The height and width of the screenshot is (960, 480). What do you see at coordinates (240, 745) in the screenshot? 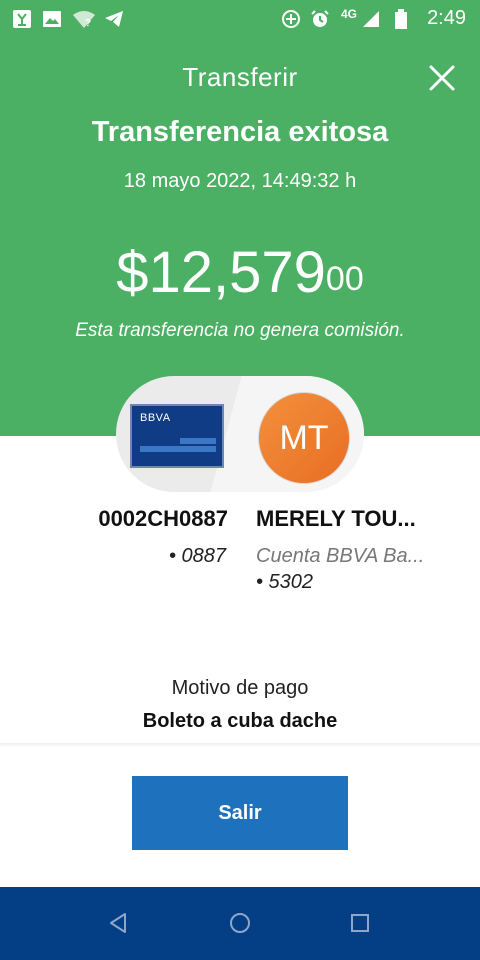
I see `divider` at bounding box center [240, 745].